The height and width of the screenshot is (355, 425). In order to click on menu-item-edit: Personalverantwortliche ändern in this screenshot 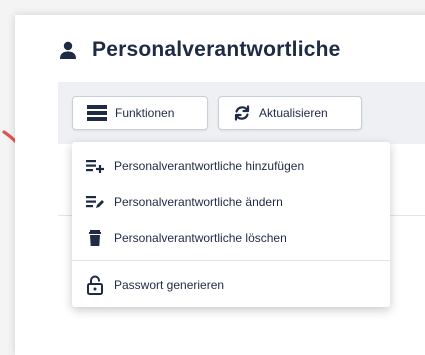, I will do `click(231, 202)`.